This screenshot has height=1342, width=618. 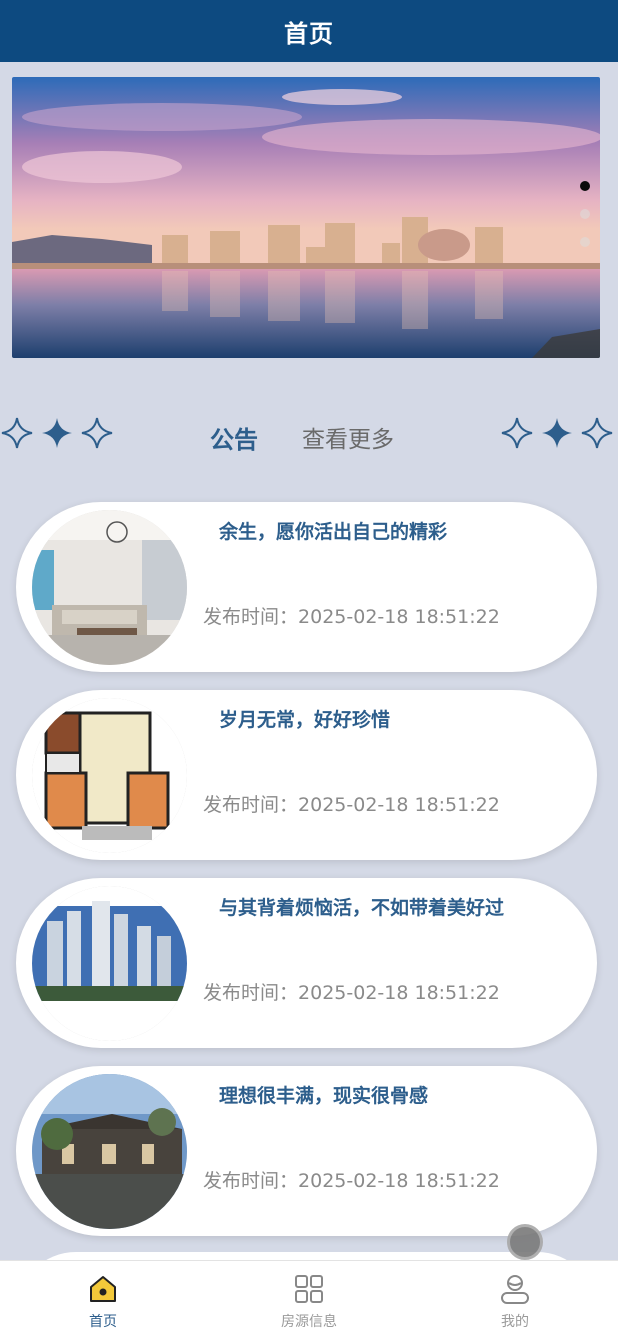 I want to click on grid-icon, so click(x=309, y=1289).